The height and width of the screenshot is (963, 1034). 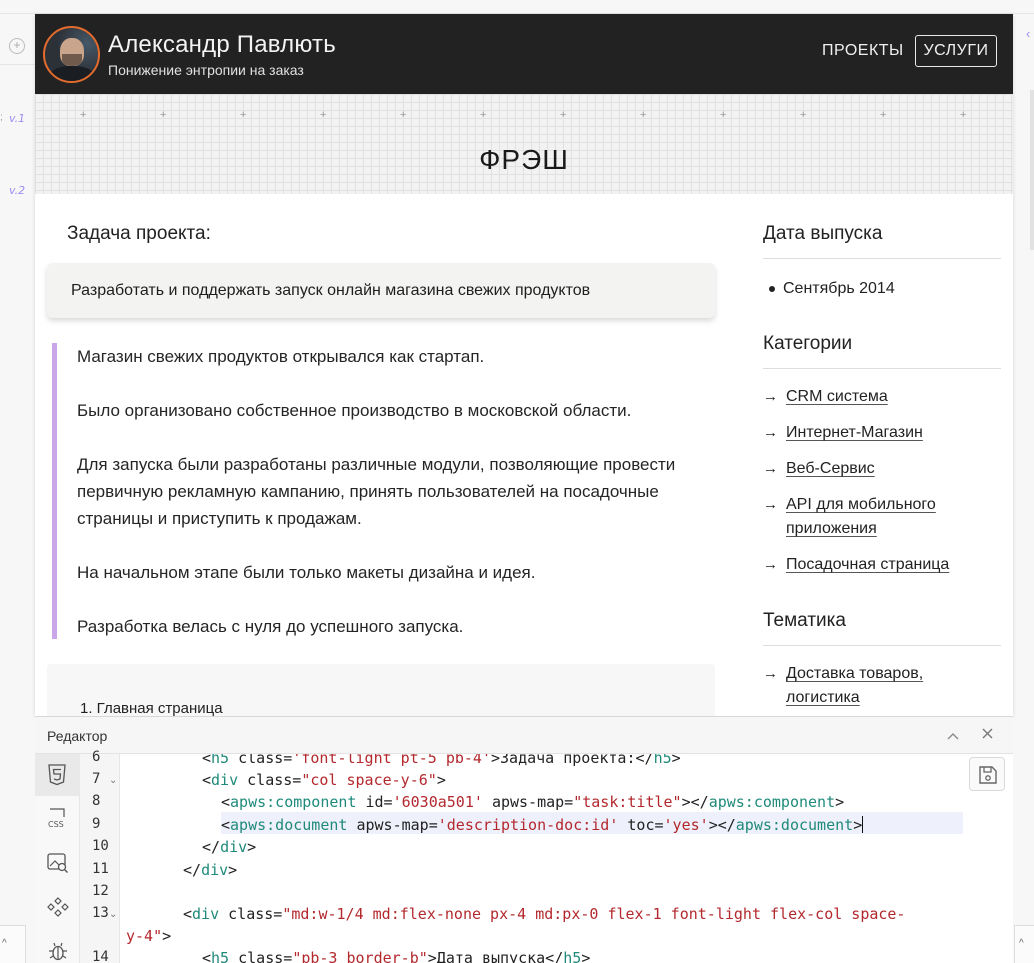 I want to click on categories-heading: Категории, so click(x=808, y=343).